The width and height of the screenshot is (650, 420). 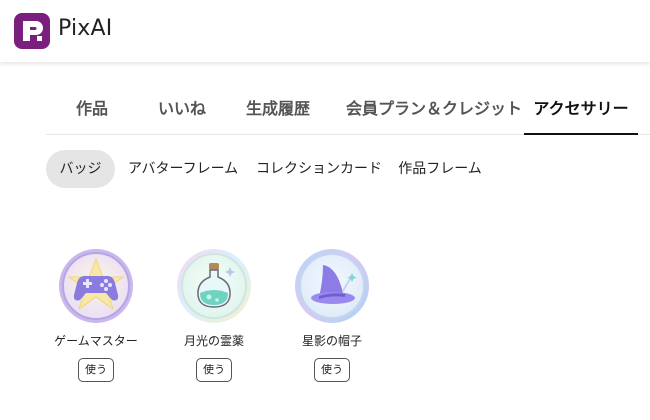 I want to click on tab-membership-credits: 会員プラン＆クレジット, so click(x=434, y=110).